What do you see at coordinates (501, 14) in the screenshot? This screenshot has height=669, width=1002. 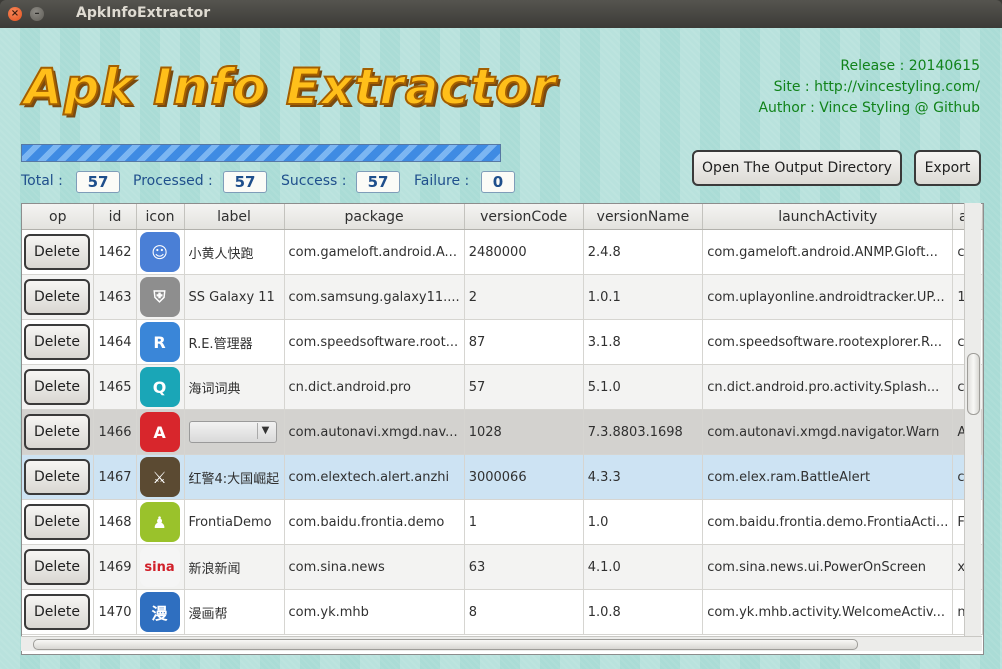 I see `title-bar: × – ApkInfoExtractor` at bounding box center [501, 14].